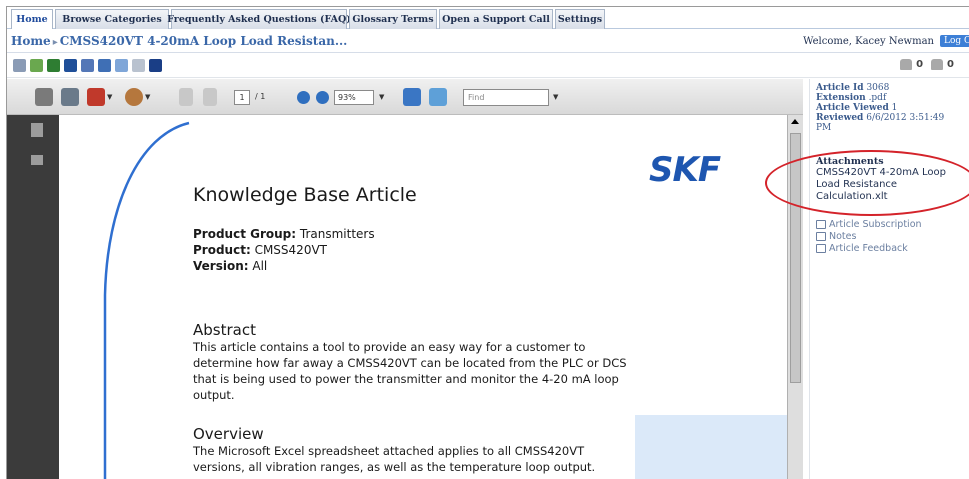  I want to click on favorite-icon, so click(138, 65).